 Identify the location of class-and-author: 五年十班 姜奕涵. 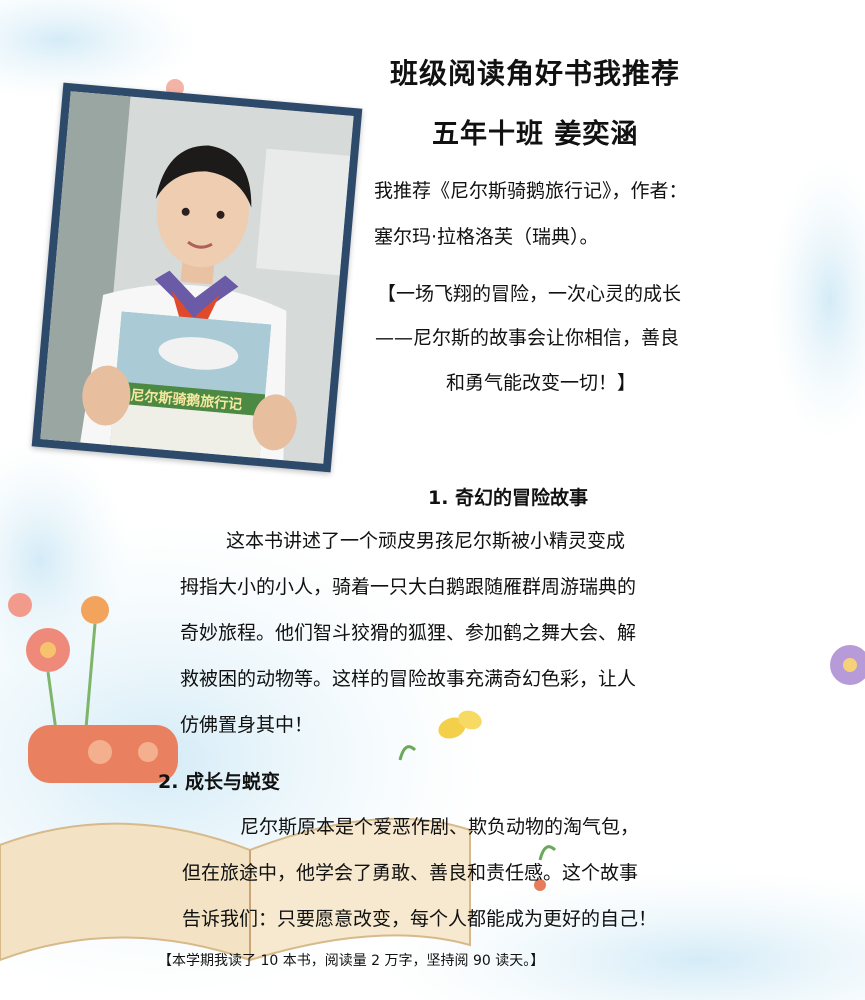
(535, 134).